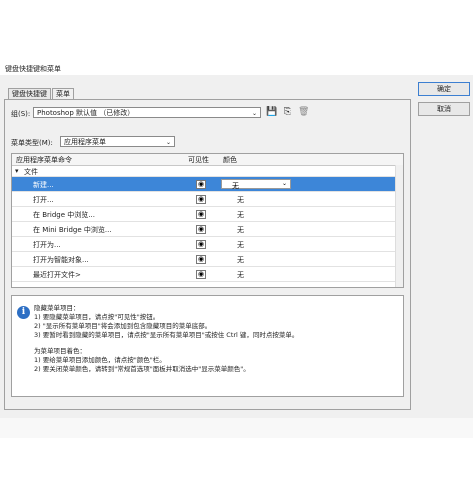 This screenshot has height=477, width=473. What do you see at coordinates (198, 160) in the screenshot?
I see `column-header-visibility: 可见性` at bounding box center [198, 160].